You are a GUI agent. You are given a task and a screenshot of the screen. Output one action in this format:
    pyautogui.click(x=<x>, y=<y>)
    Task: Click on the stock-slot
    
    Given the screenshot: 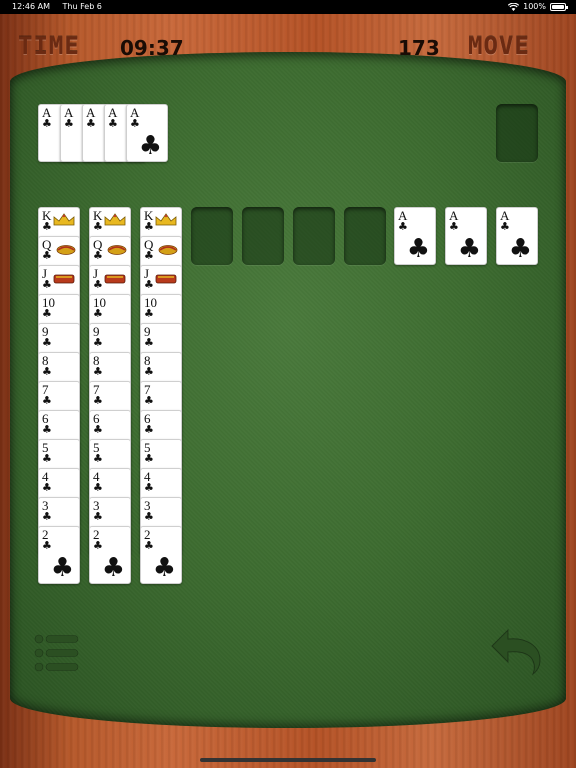 What is the action you would take?
    pyautogui.click(x=517, y=133)
    